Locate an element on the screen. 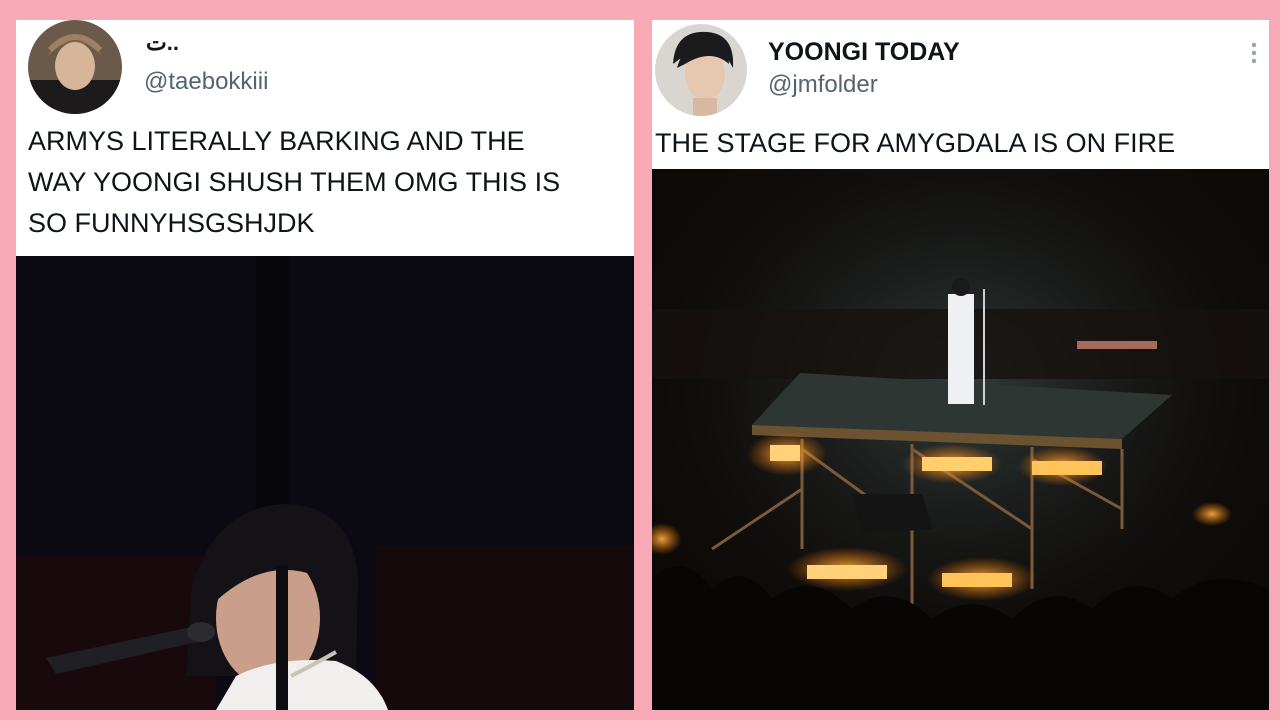  more-vertical-icon is located at coordinates (1254, 53).